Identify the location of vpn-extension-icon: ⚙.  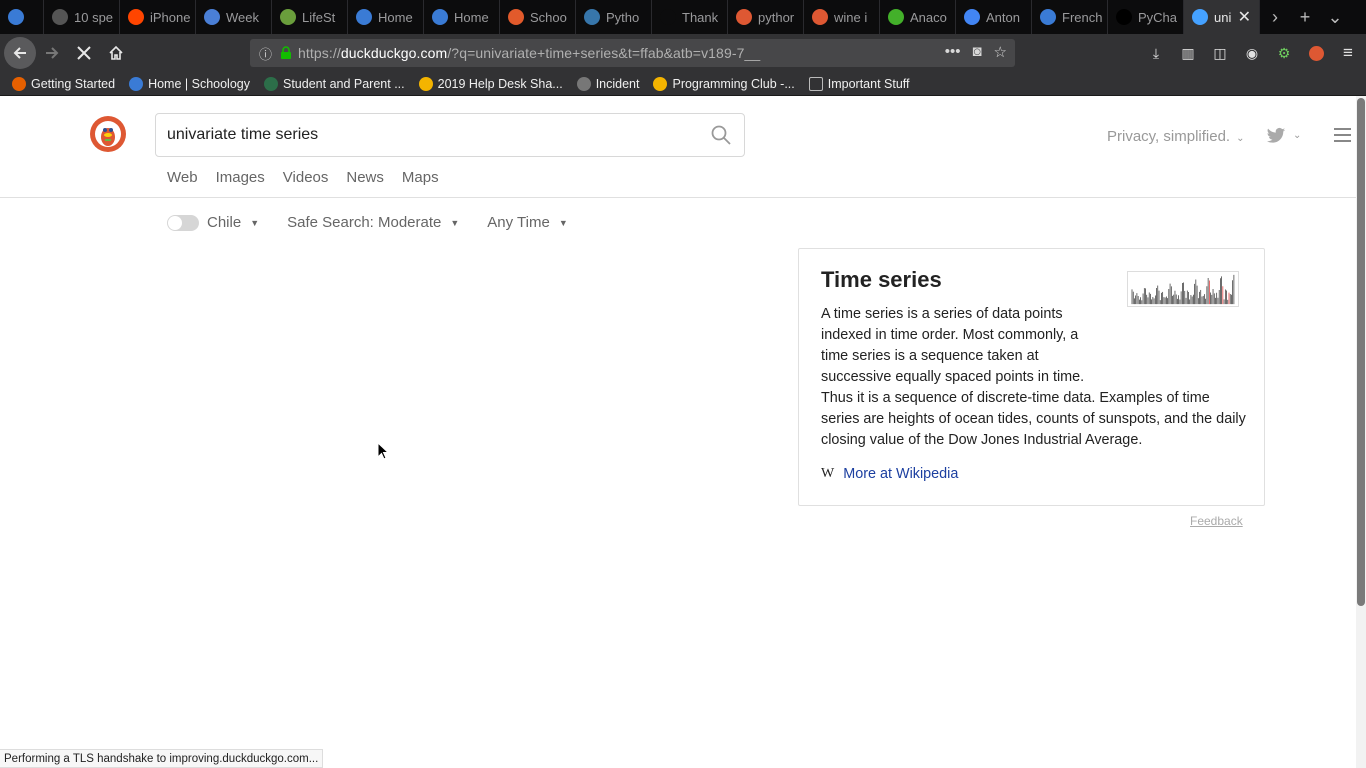
(1284, 53).